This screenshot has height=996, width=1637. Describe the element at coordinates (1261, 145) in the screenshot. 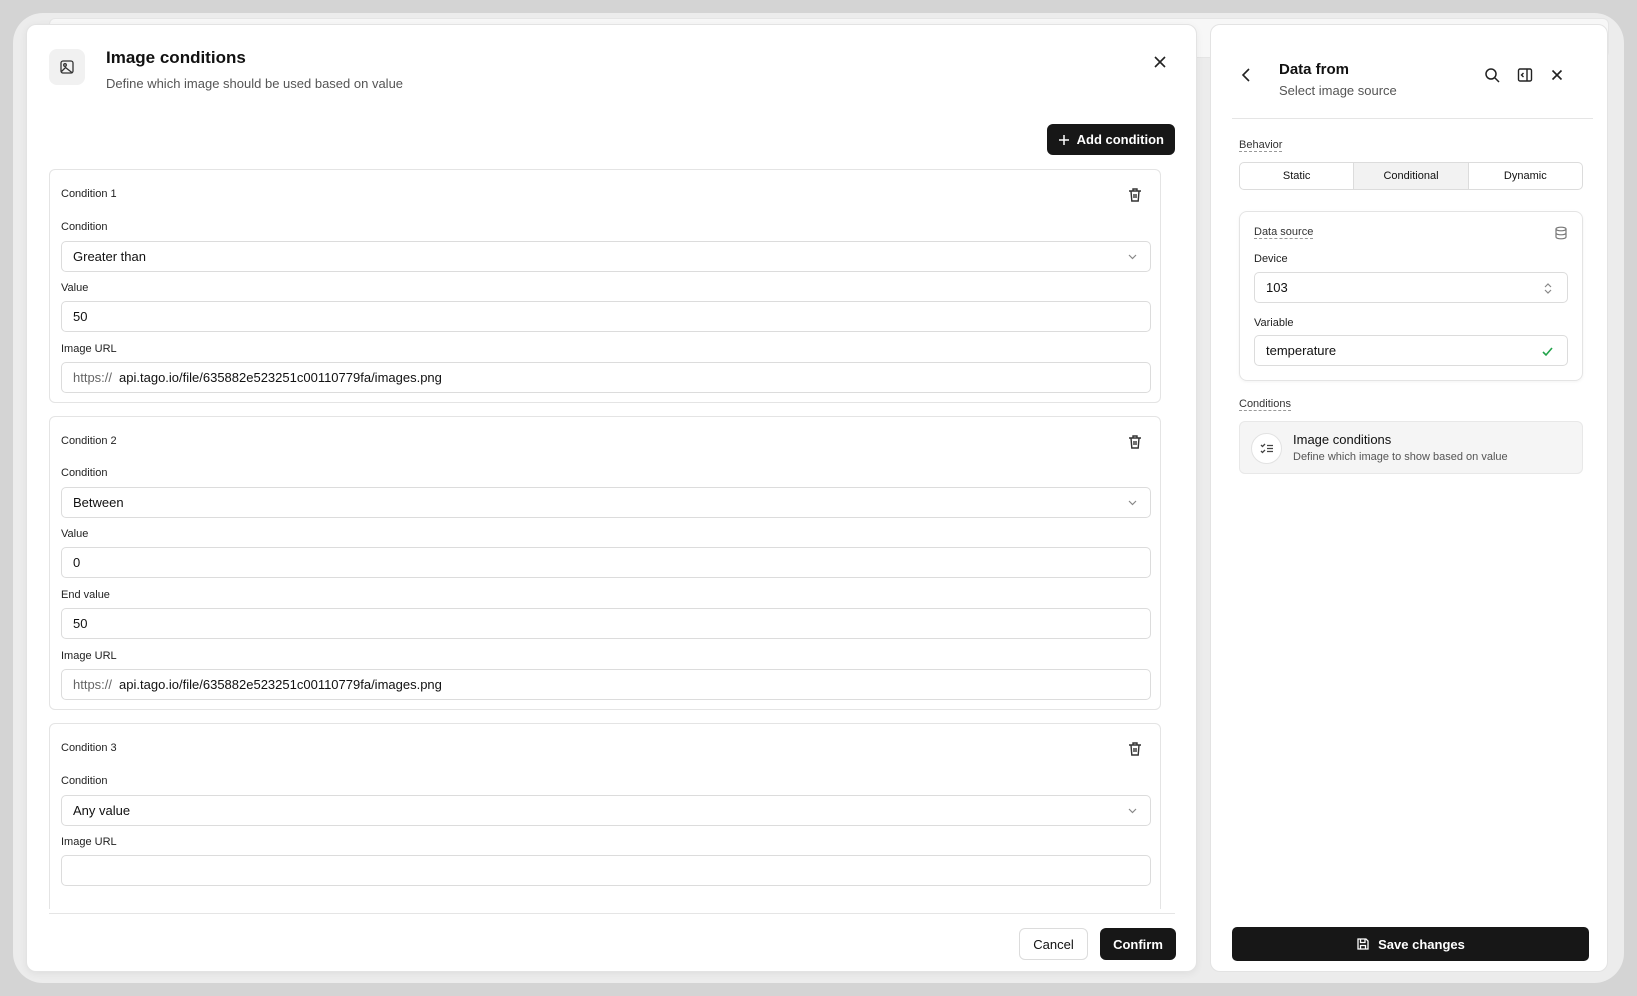

I see `behavior-label: Behavior` at that location.